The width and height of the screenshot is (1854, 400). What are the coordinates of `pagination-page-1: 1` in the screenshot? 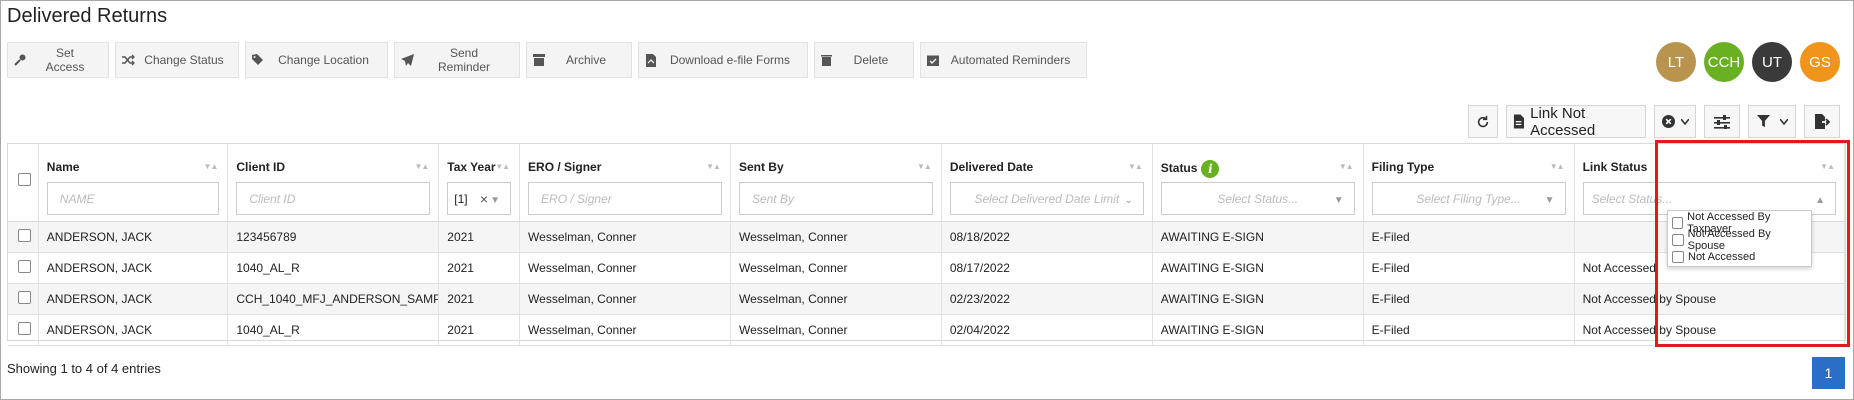 It's located at (1828, 373).